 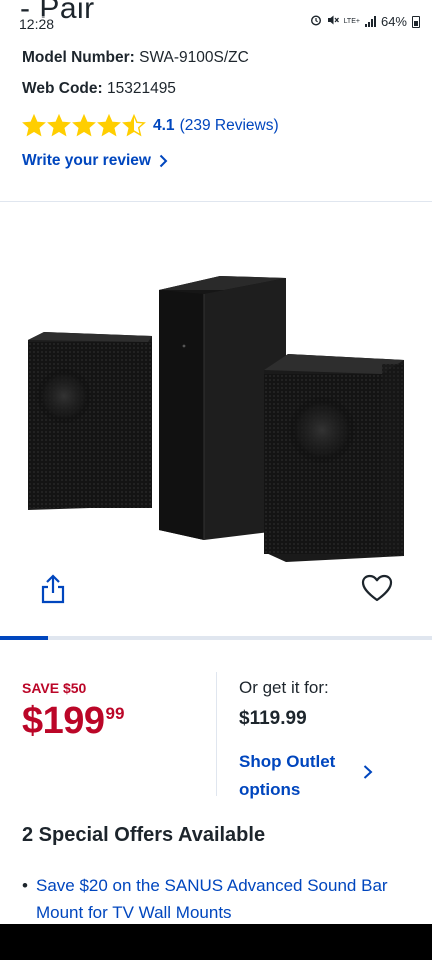 I want to click on system-nav-bar, so click(x=216, y=942).